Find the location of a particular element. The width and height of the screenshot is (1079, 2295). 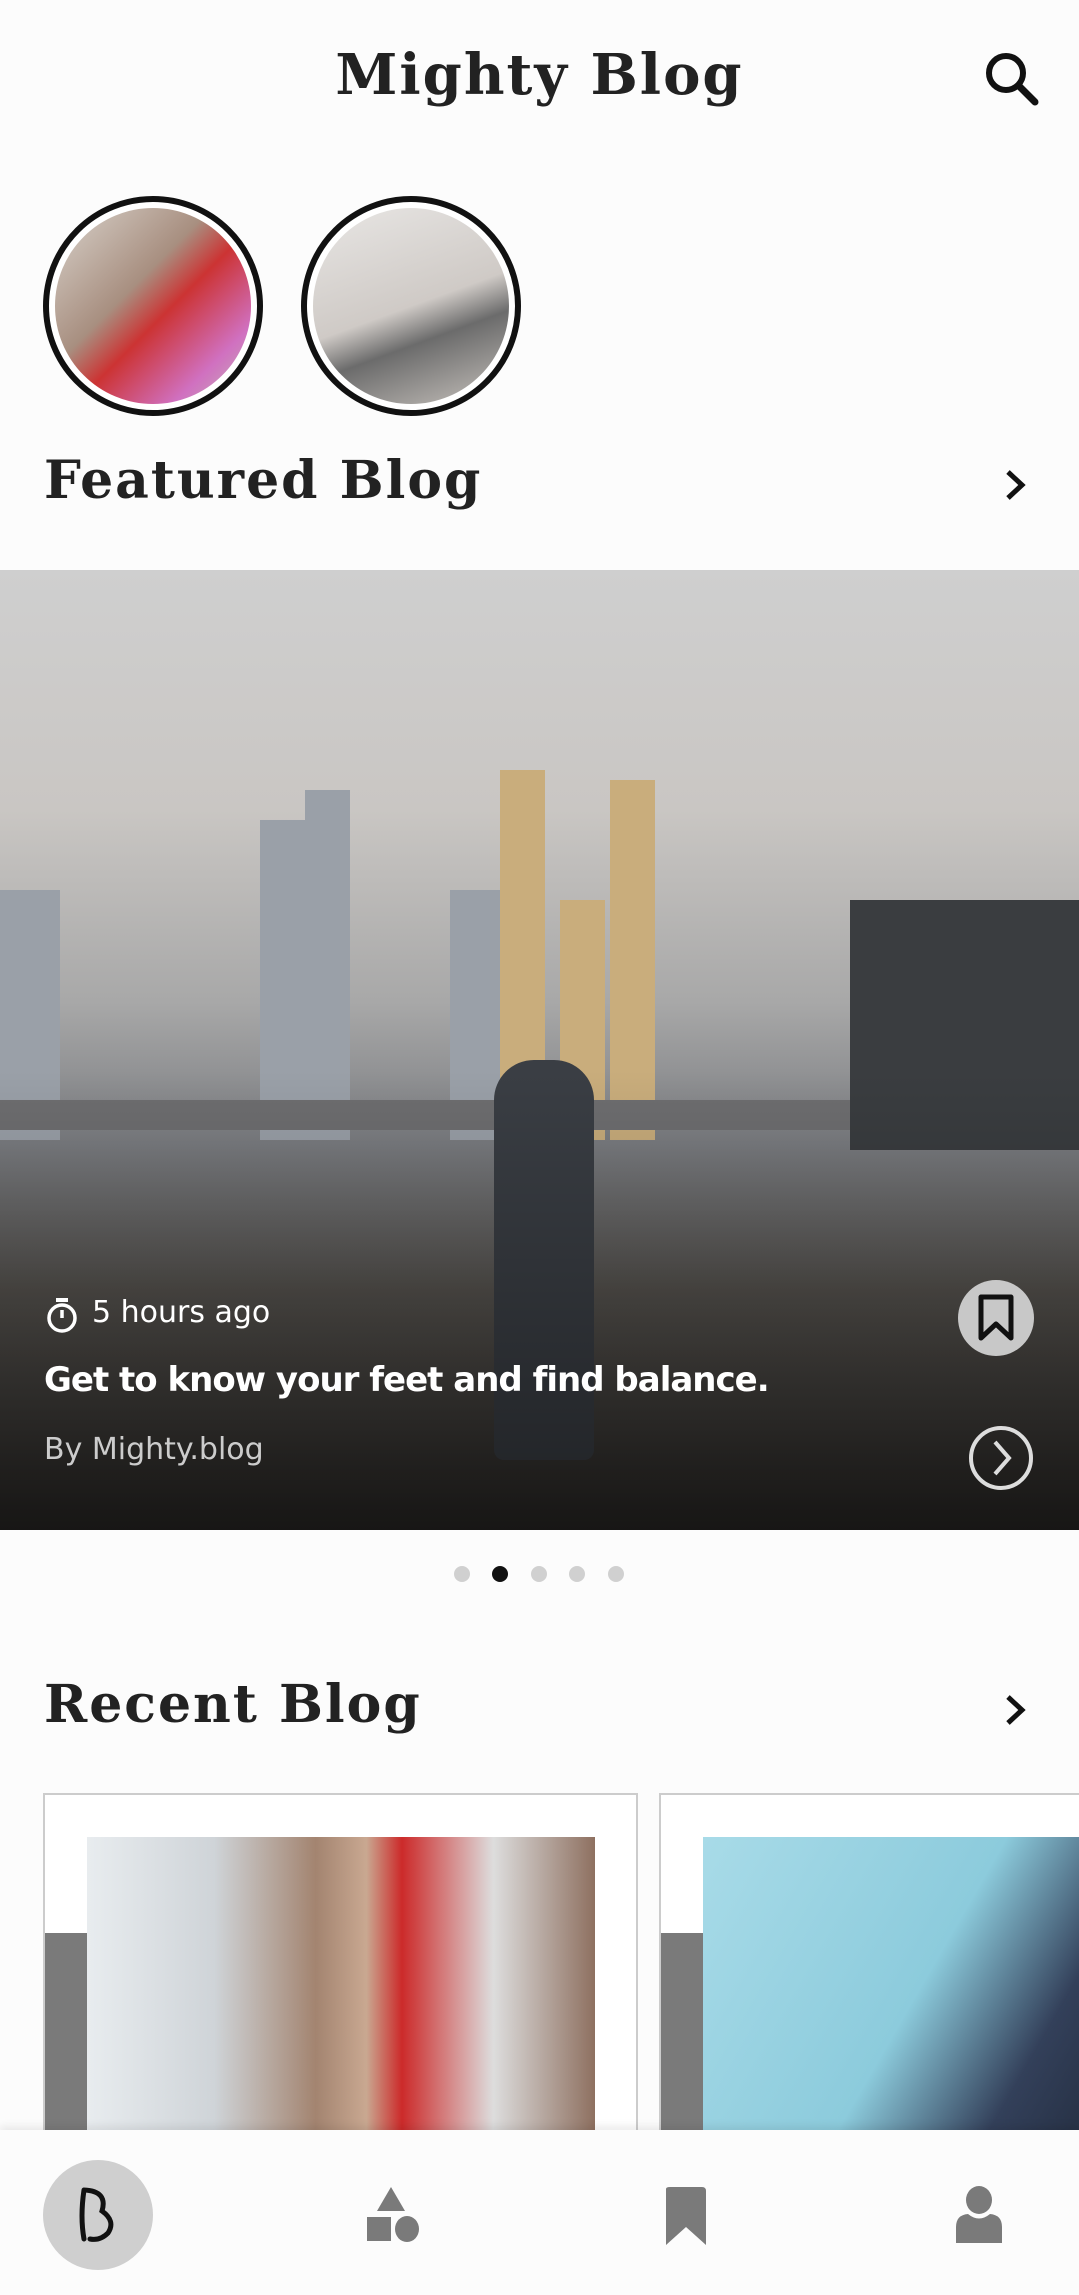

recent-see-all-chevron-icon is located at coordinates (1015, 1710).